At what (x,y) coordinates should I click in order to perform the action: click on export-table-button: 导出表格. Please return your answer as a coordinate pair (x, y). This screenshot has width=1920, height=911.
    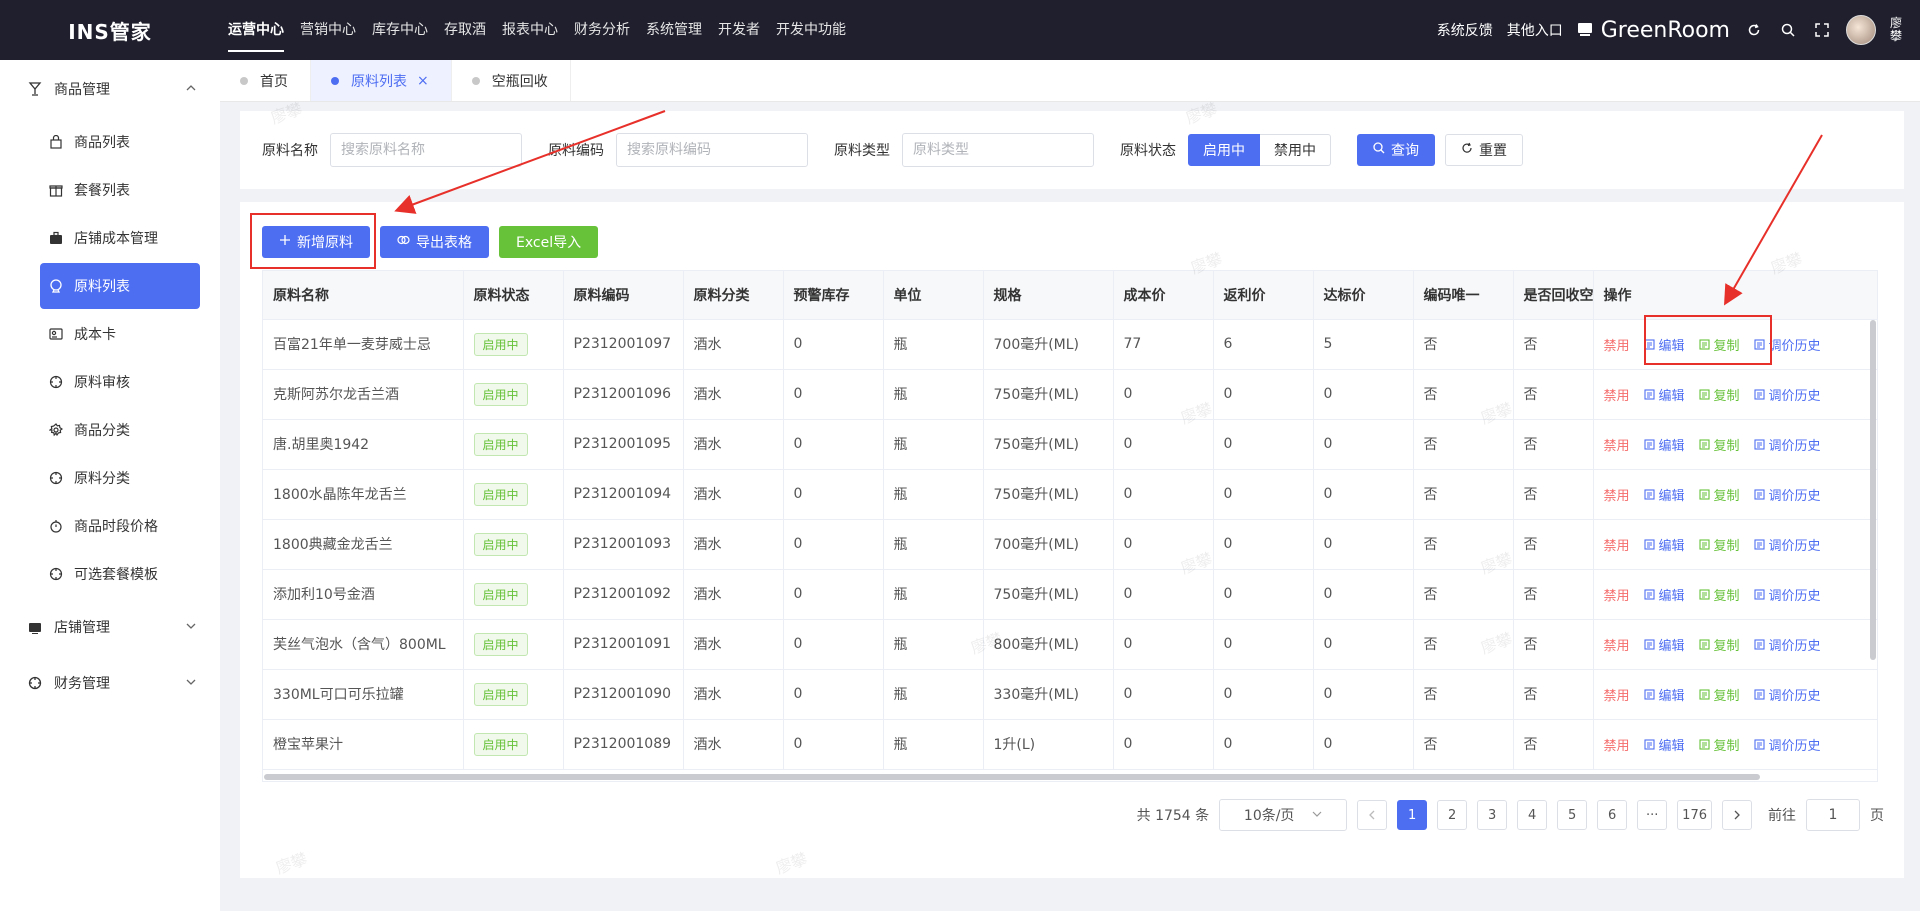
    Looking at the image, I should click on (434, 242).